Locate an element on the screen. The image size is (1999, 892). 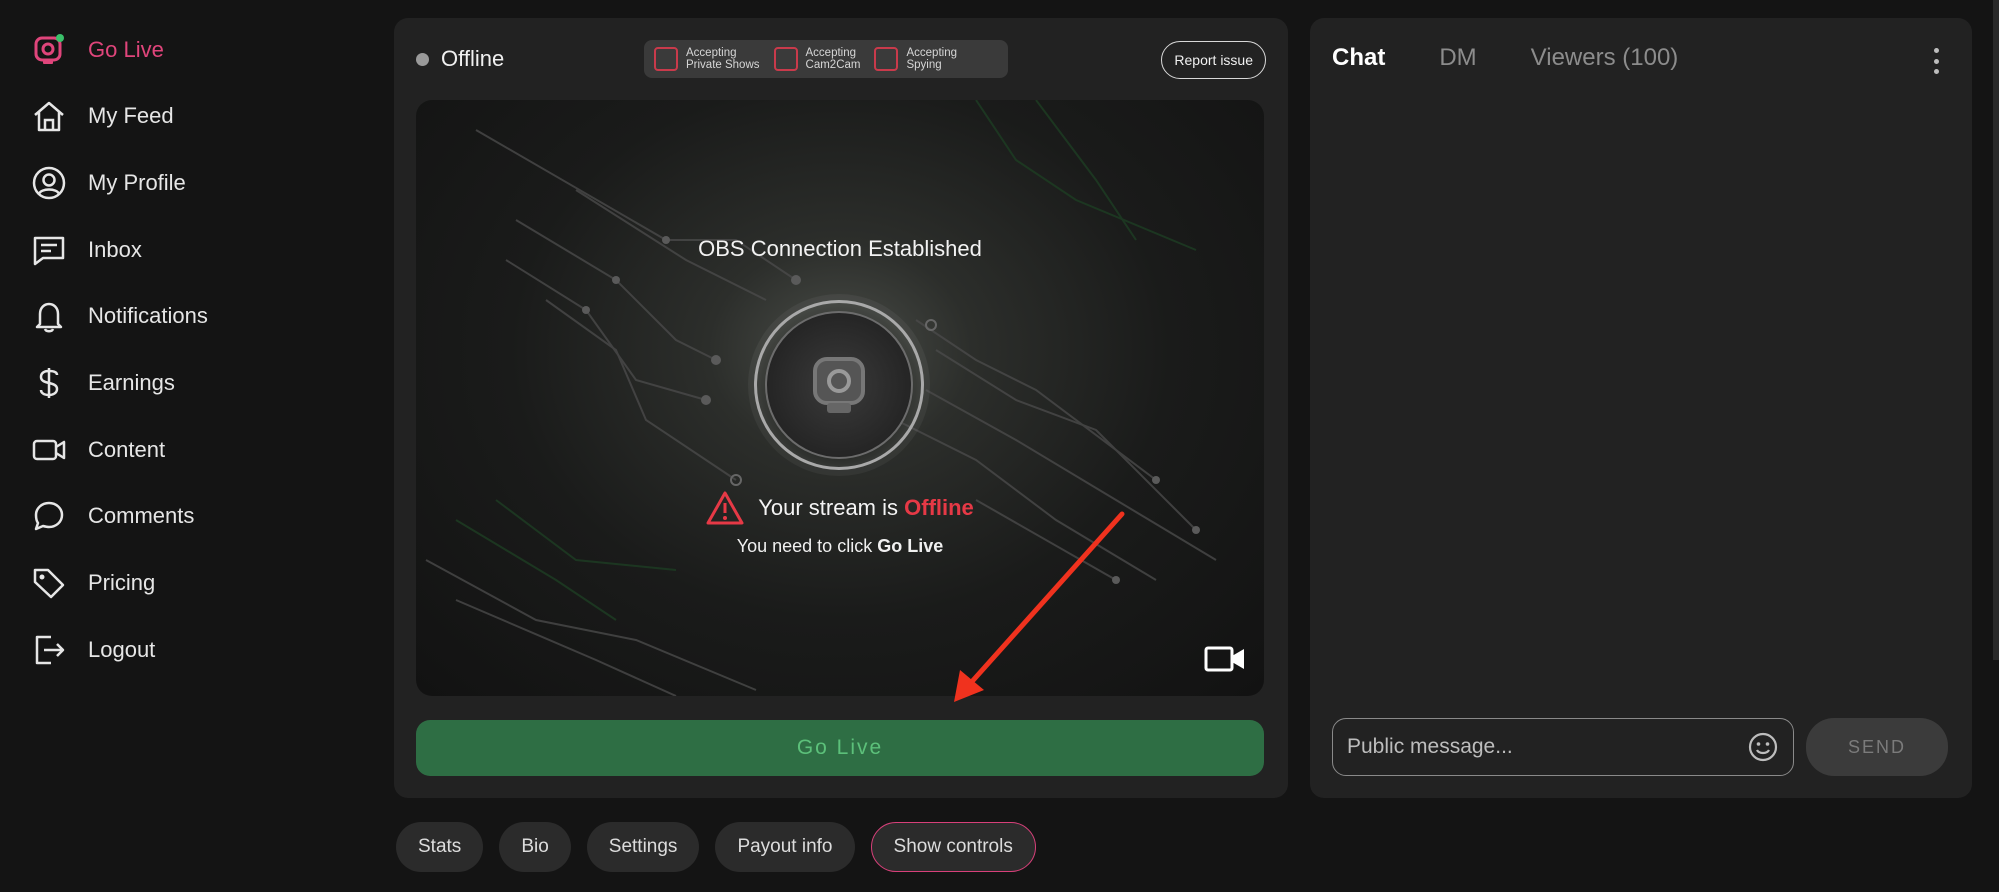
toggle-label: Accepting Cam2Cam is located at coordinates (833, 59).